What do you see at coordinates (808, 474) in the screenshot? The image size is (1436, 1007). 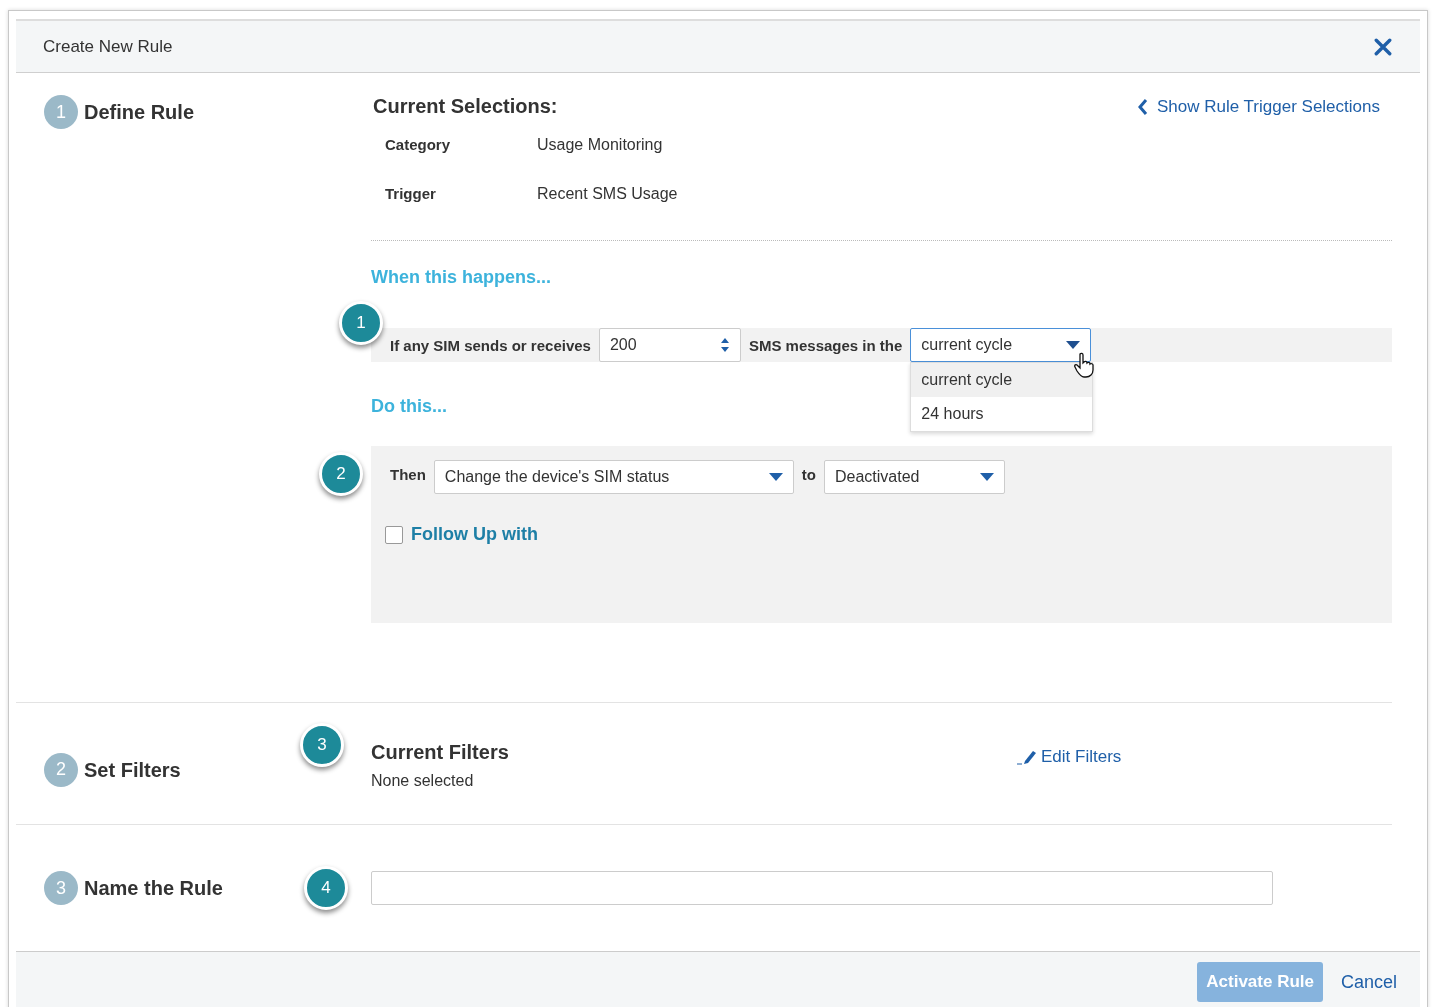 I see `to-label: to` at bounding box center [808, 474].